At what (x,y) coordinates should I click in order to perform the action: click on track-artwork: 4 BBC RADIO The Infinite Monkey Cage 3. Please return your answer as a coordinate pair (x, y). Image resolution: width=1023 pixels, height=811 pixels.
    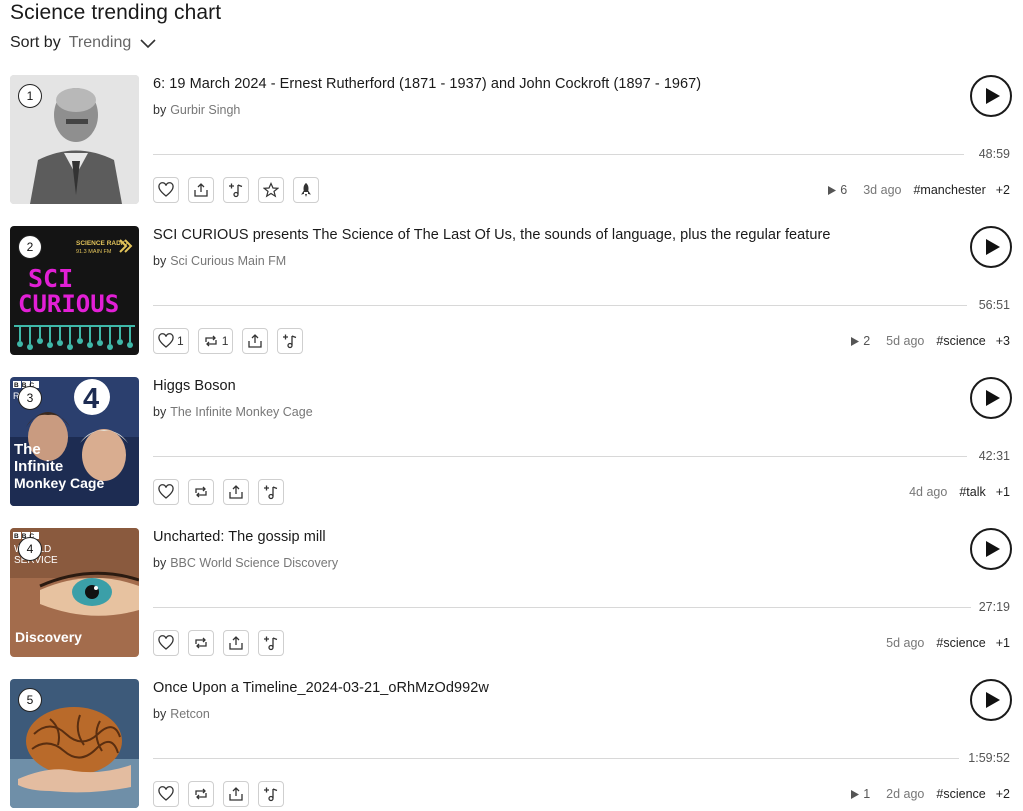
    Looking at the image, I should click on (74, 441).